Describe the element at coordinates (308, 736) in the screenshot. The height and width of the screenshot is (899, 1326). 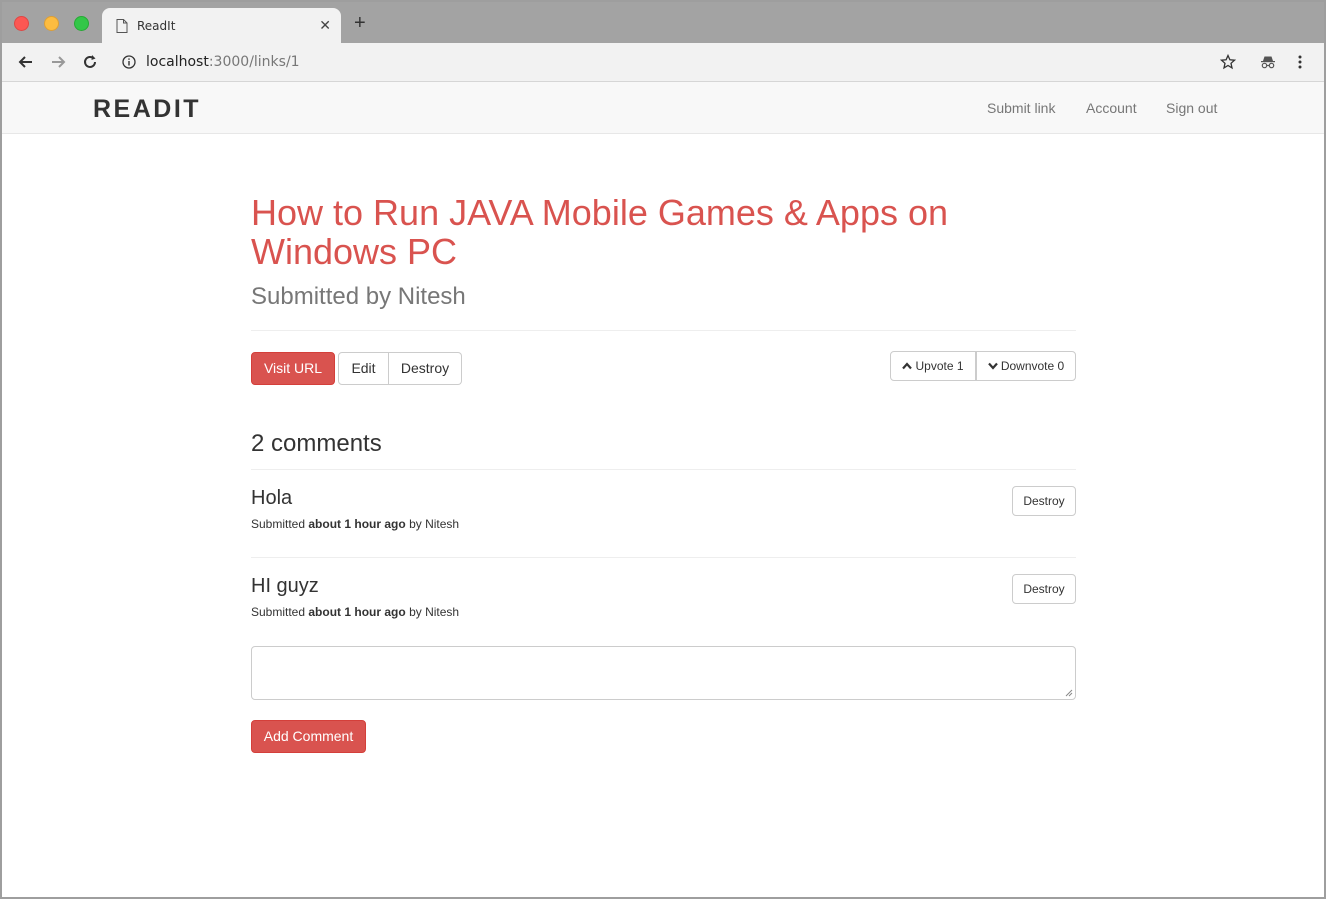
I see `add-comment-button: Add Comment` at that location.